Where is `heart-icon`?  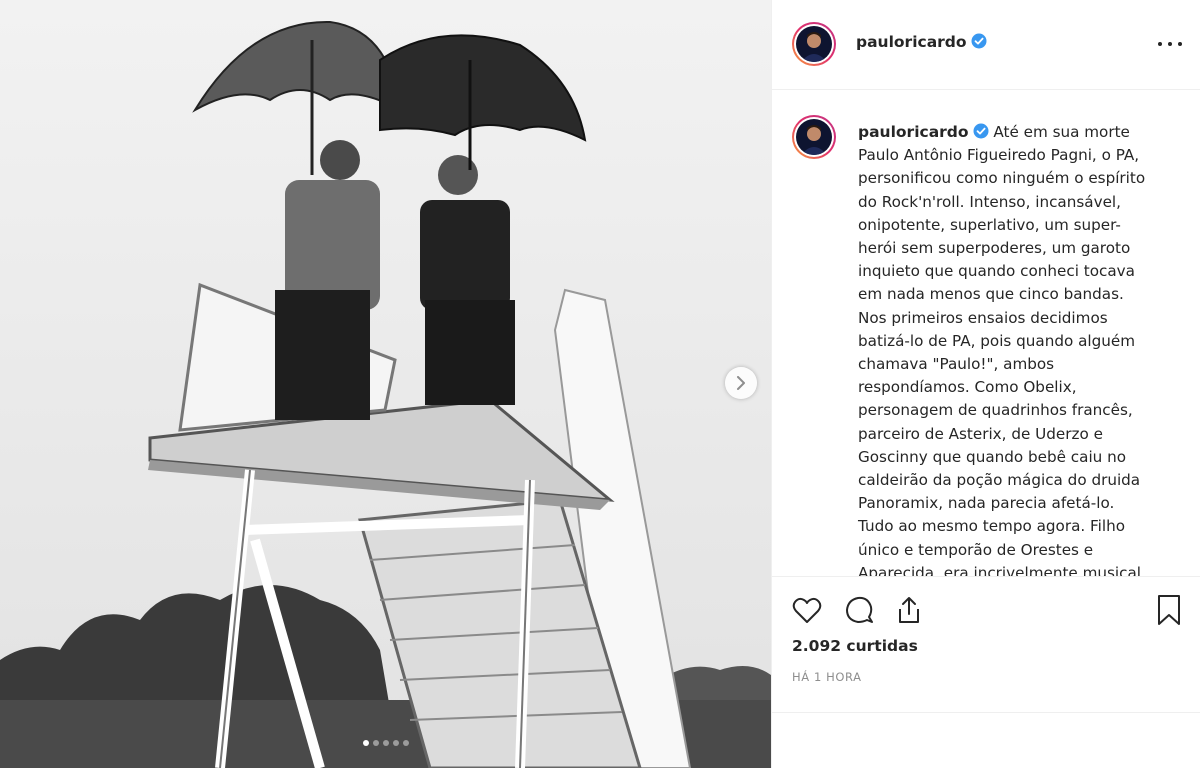
heart-icon is located at coordinates (807, 610).